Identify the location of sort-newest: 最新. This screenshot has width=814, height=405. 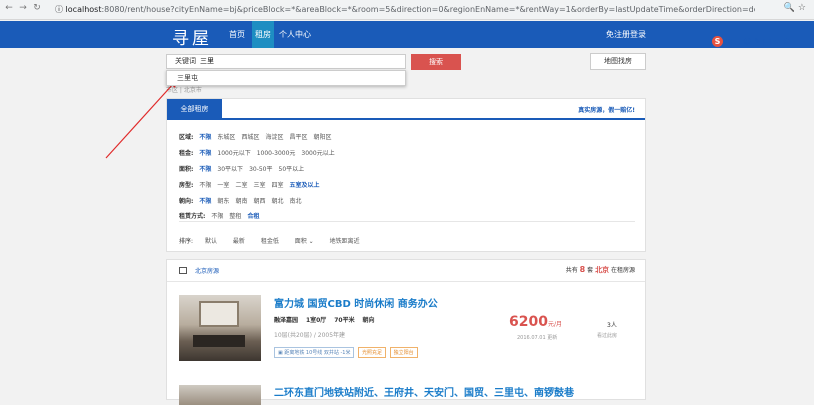
(239, 241).